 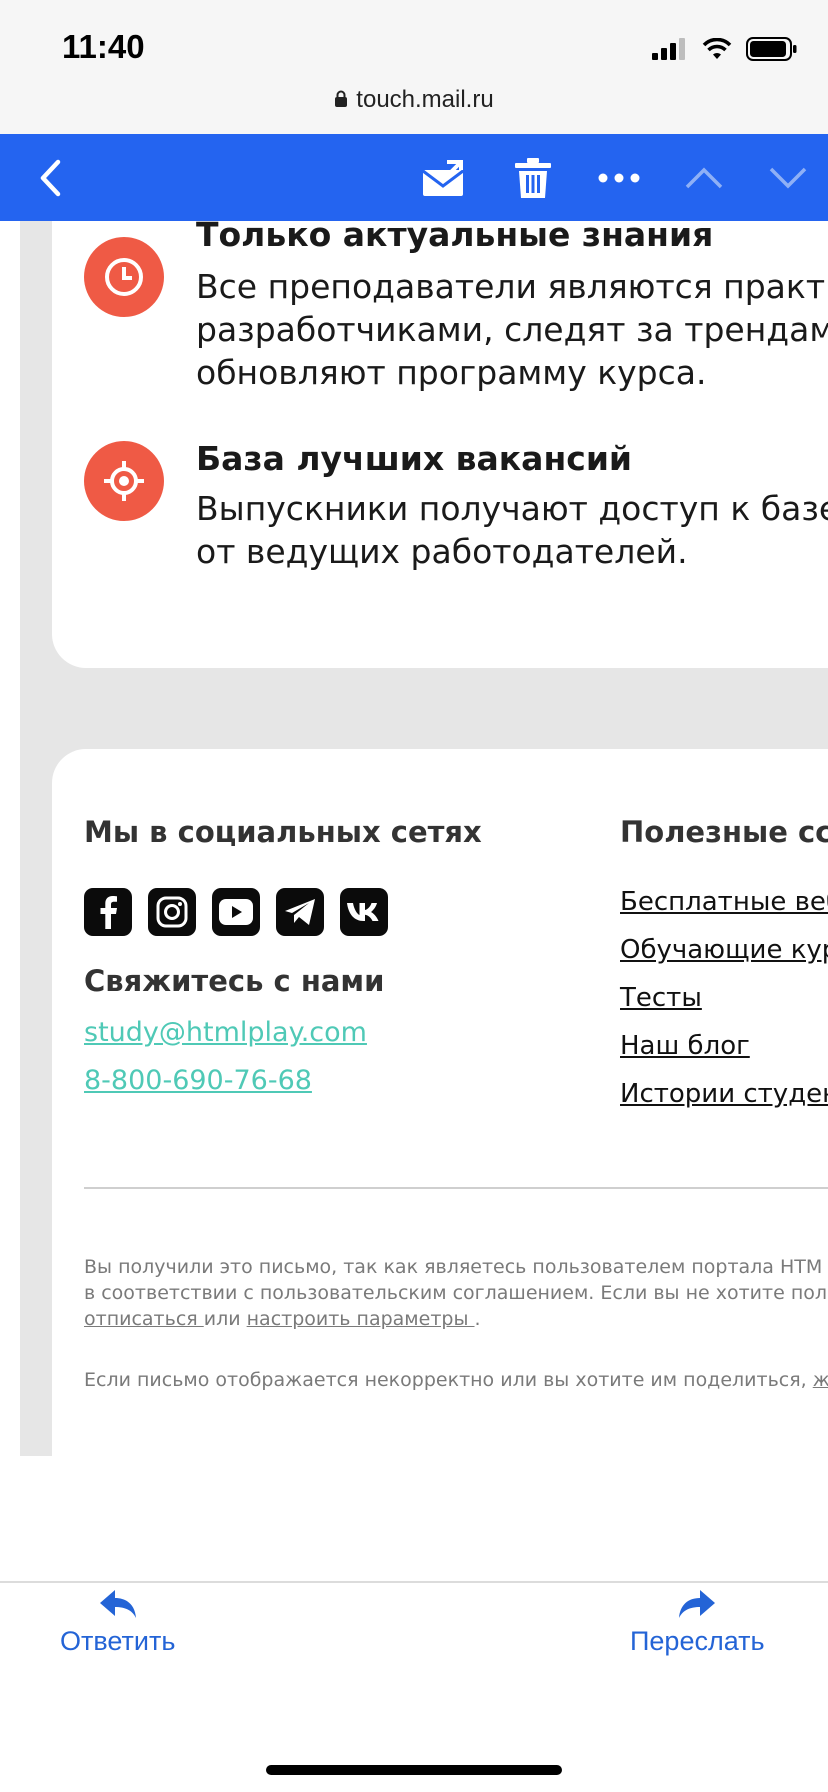 What do you see at coordinates (442, 551) in the screenshot?
I see `feature-text-line: от ведущих работодателей.` at bounding box center [442, 551].